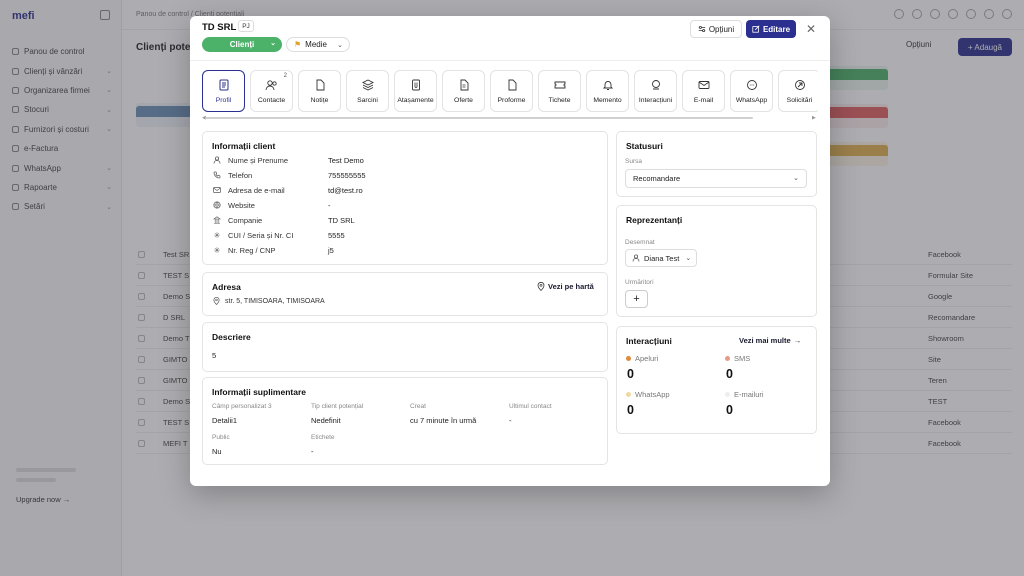  I want to click on tab-tichete: Tichete, so click(559, 91).